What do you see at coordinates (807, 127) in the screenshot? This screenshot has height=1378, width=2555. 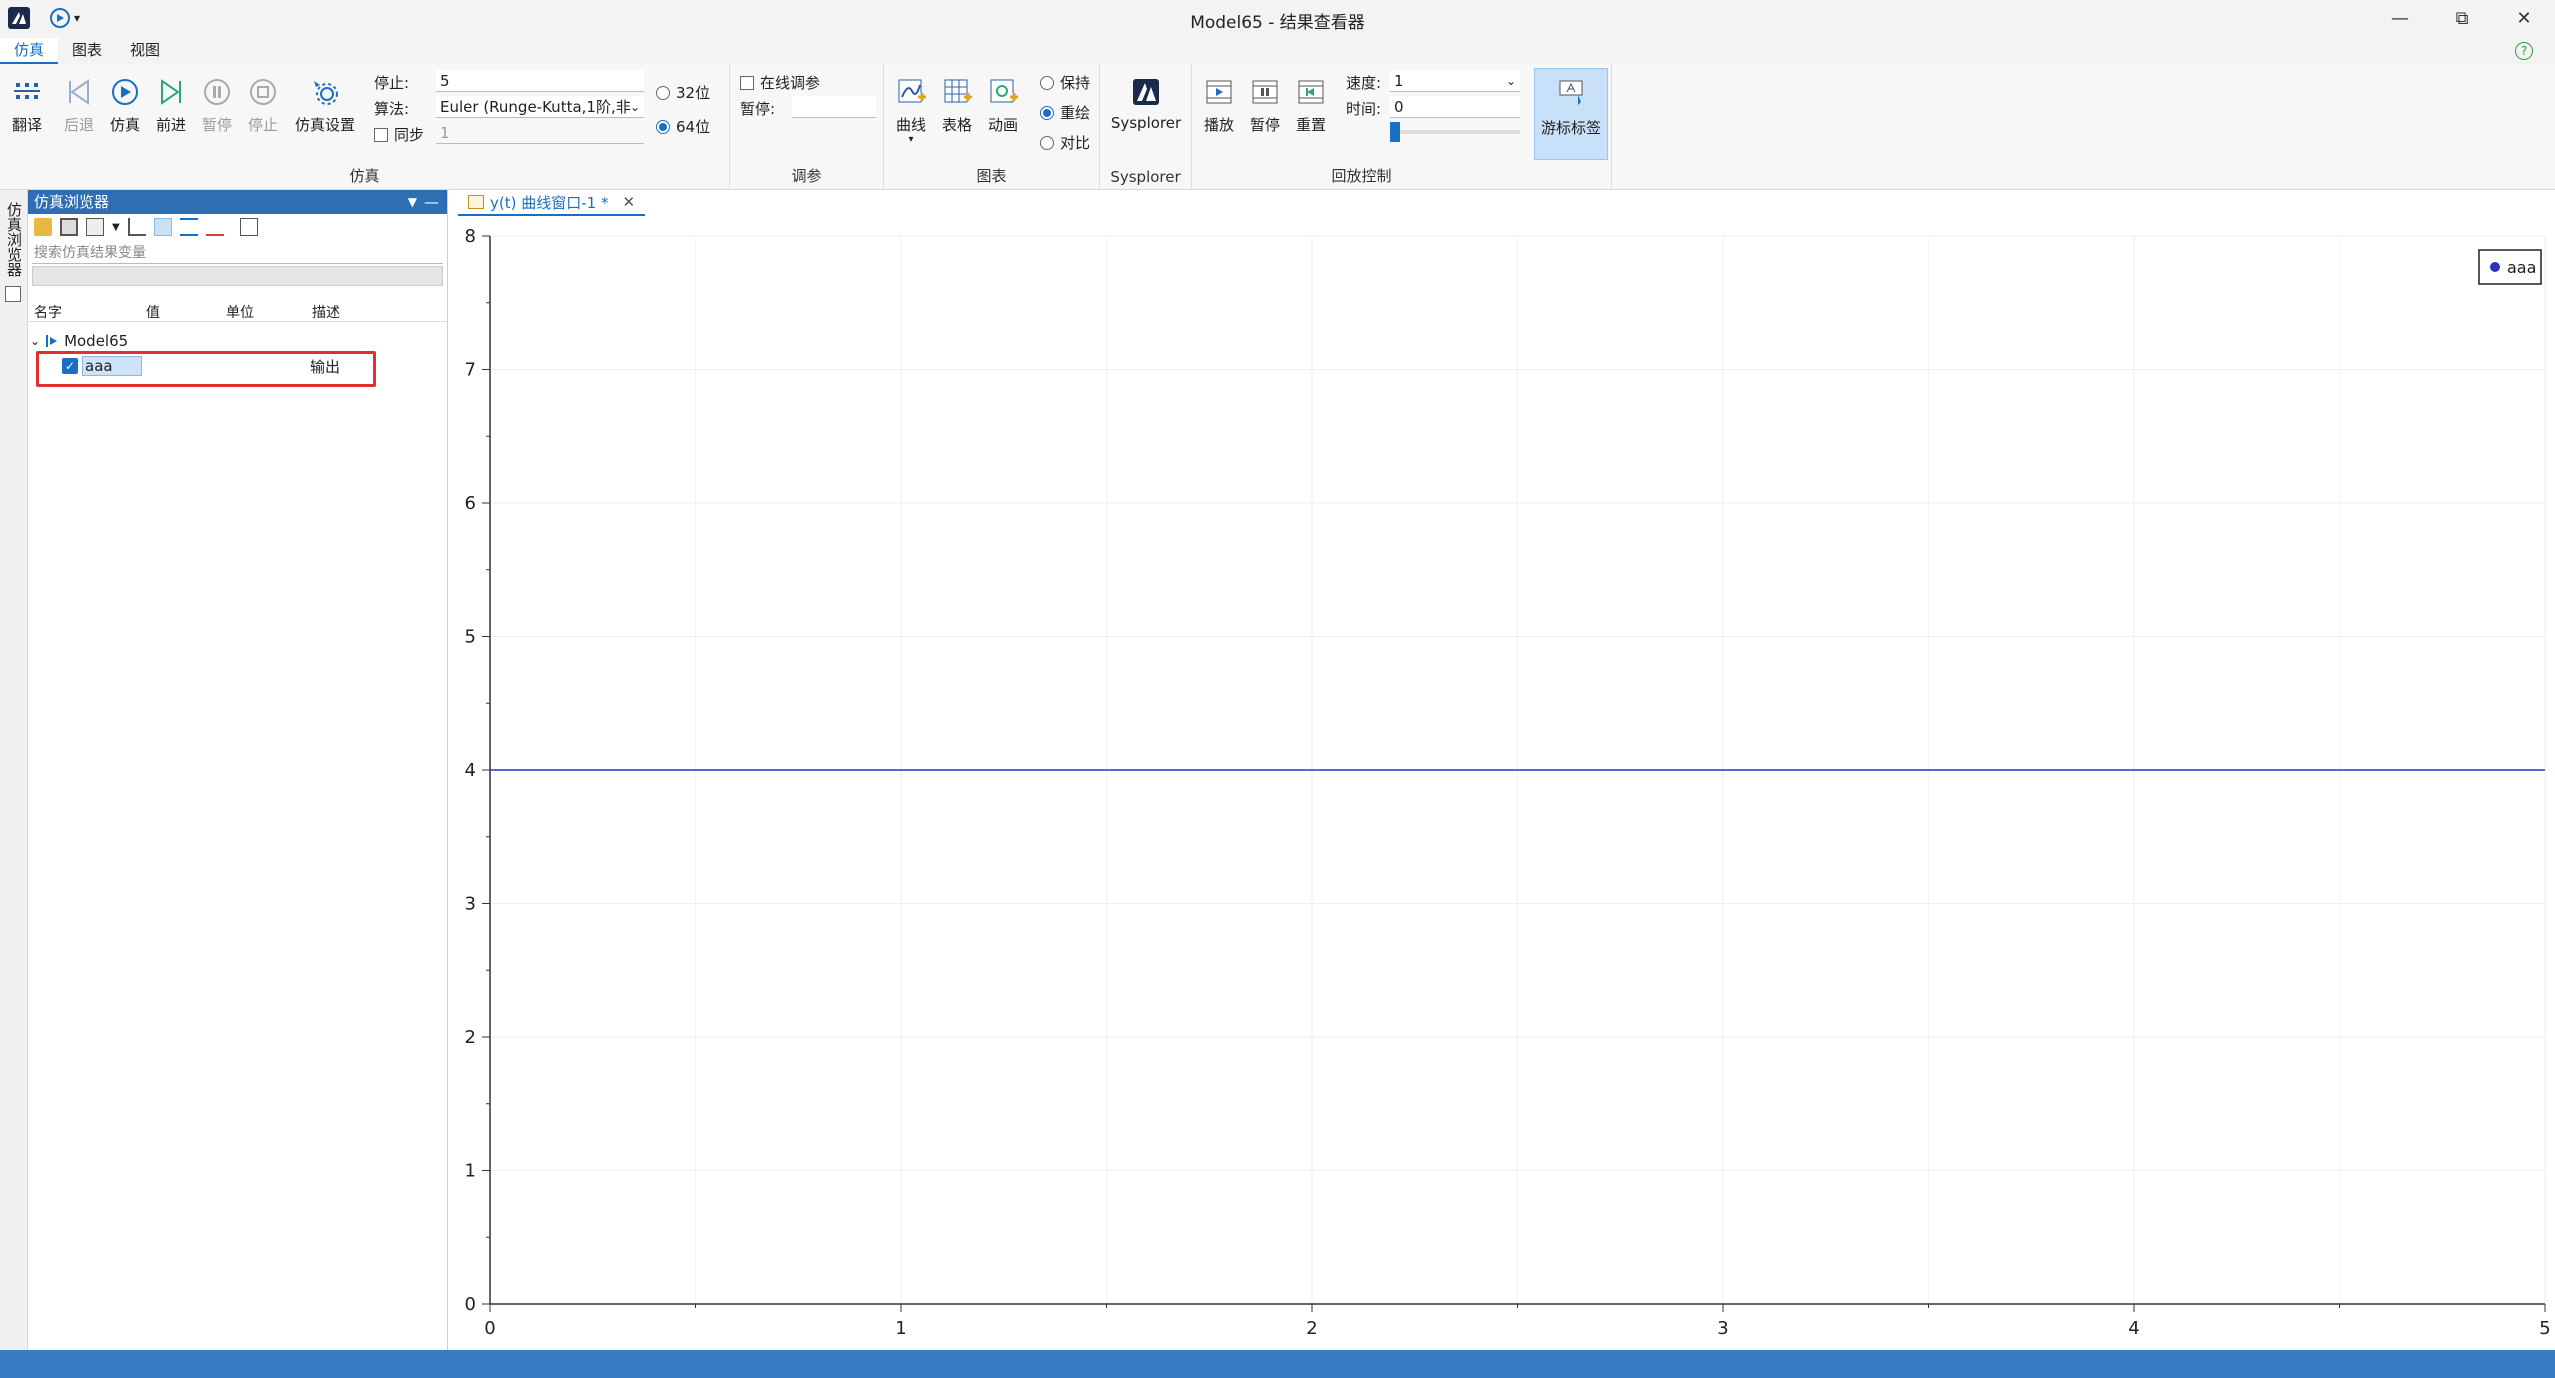 I see `tuning-group: 在线调参 暂停: 调参` at bounding box center [807, 127].